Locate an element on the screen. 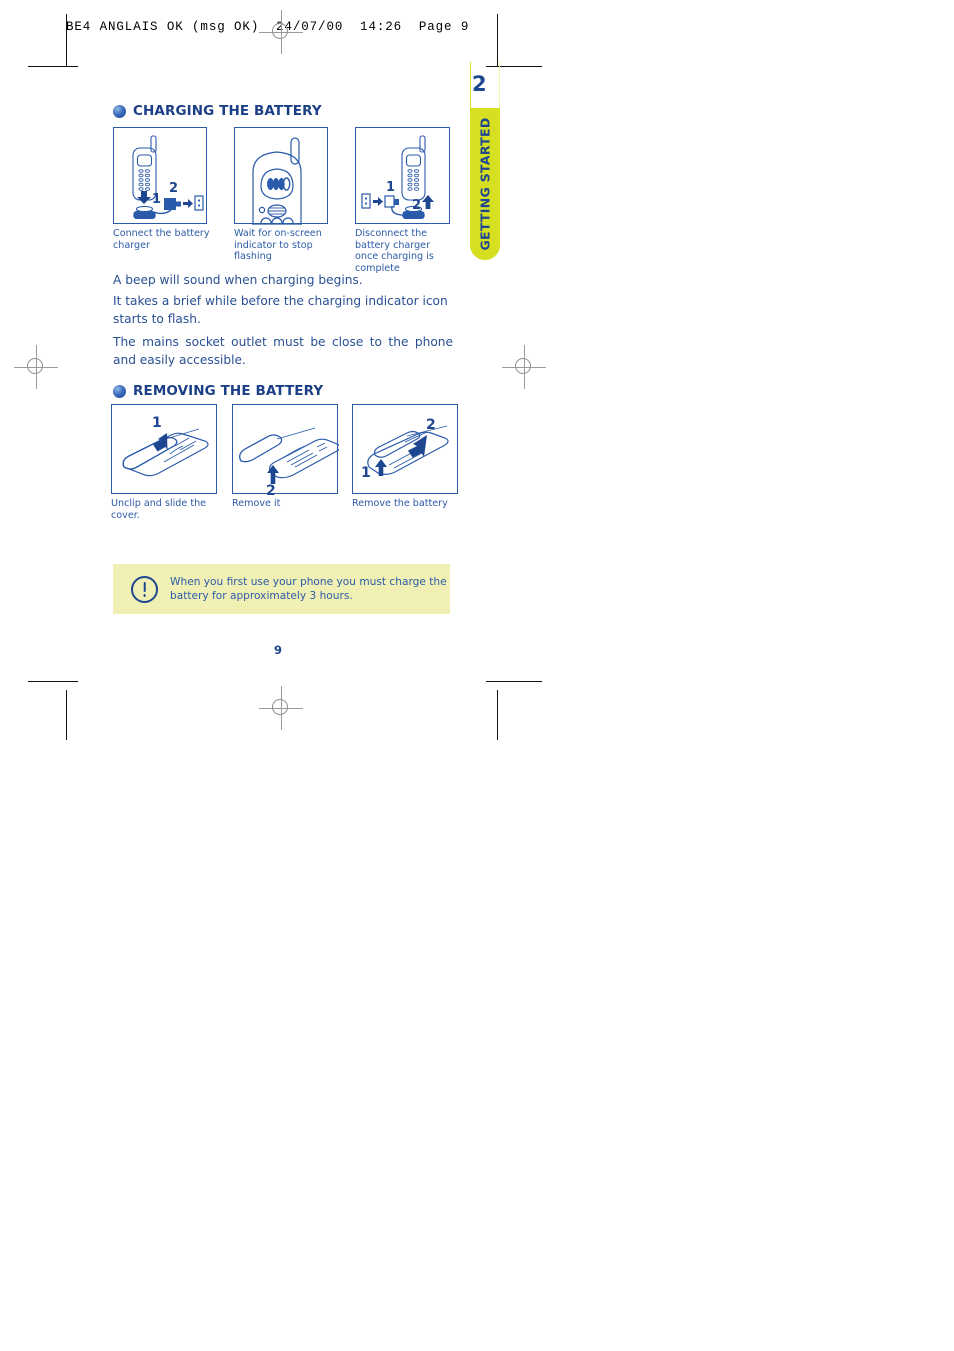  registration-mark-left is located at coordinates (36, 367).